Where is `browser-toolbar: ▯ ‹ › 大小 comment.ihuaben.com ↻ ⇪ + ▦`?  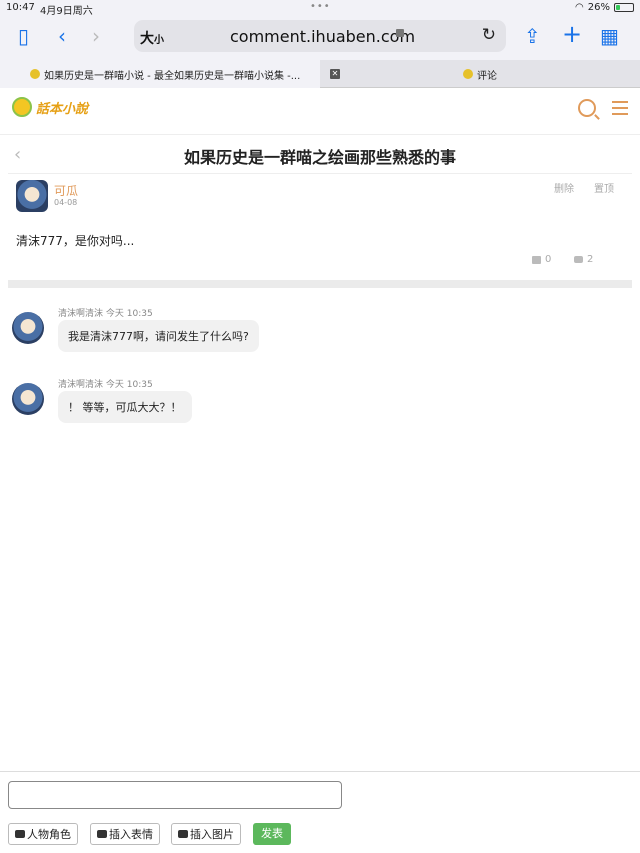 browser-toolbar: ▯ ‹ › 大小 comment.ihuaben.com ↻ ⇪ + ▦ is located at coordinates (320, 38).